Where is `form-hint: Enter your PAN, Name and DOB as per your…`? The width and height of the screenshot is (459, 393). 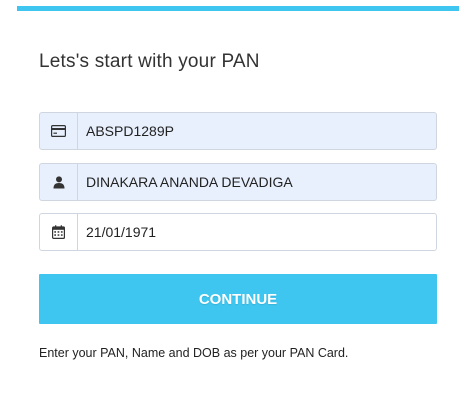
form-hint: Enter your PAN, Name and DOB as per your… is located at coordinates (194, 353).